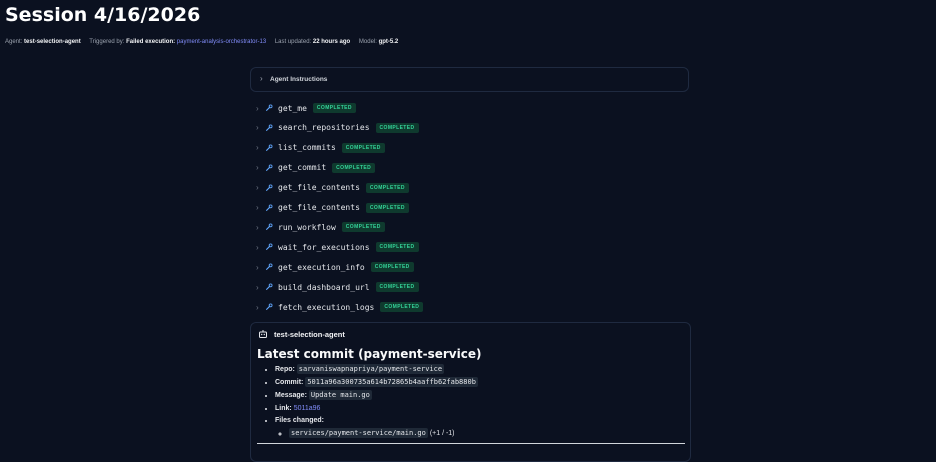 The width and height of the screenshot is (936, 462). I want to click on commit-value: 5011a96a300735a614b72865b4aaffb62fab880b, so click(391, 382).